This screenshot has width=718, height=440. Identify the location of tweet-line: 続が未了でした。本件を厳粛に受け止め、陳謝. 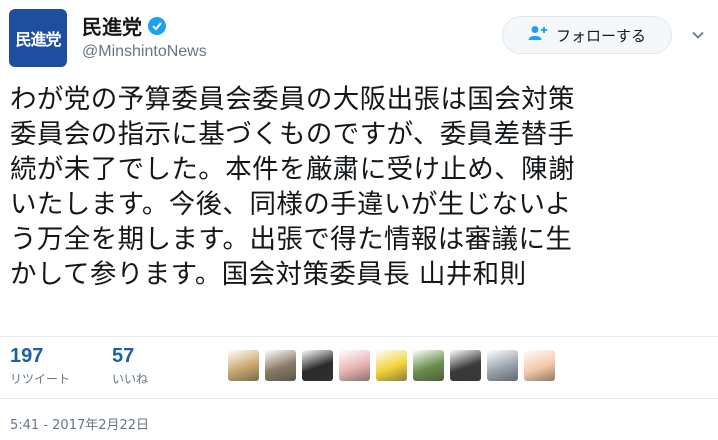
(292, 169).